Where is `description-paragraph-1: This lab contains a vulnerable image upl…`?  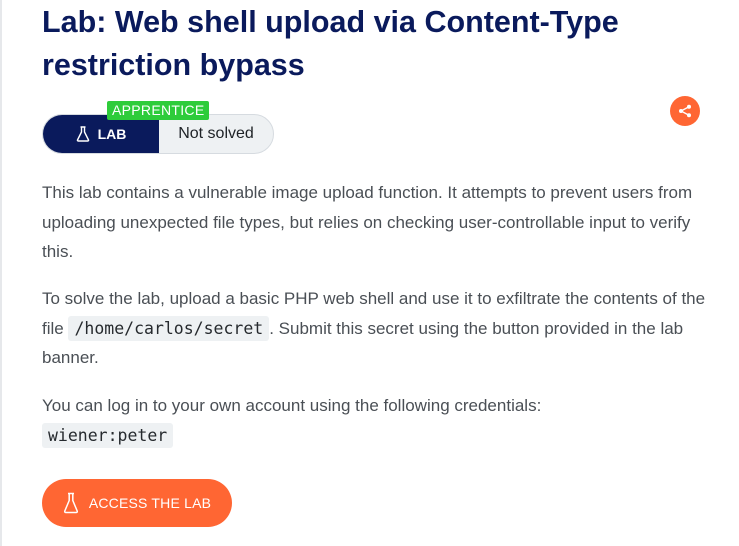
description-paragraph-1: This lab contains a vulnerable image upl… is located at coordinates (367, 222).